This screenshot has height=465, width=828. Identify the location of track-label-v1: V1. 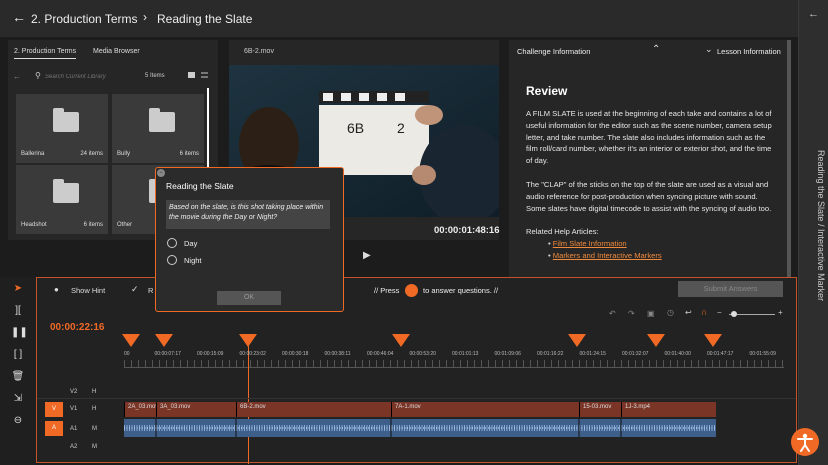
(74, 409).